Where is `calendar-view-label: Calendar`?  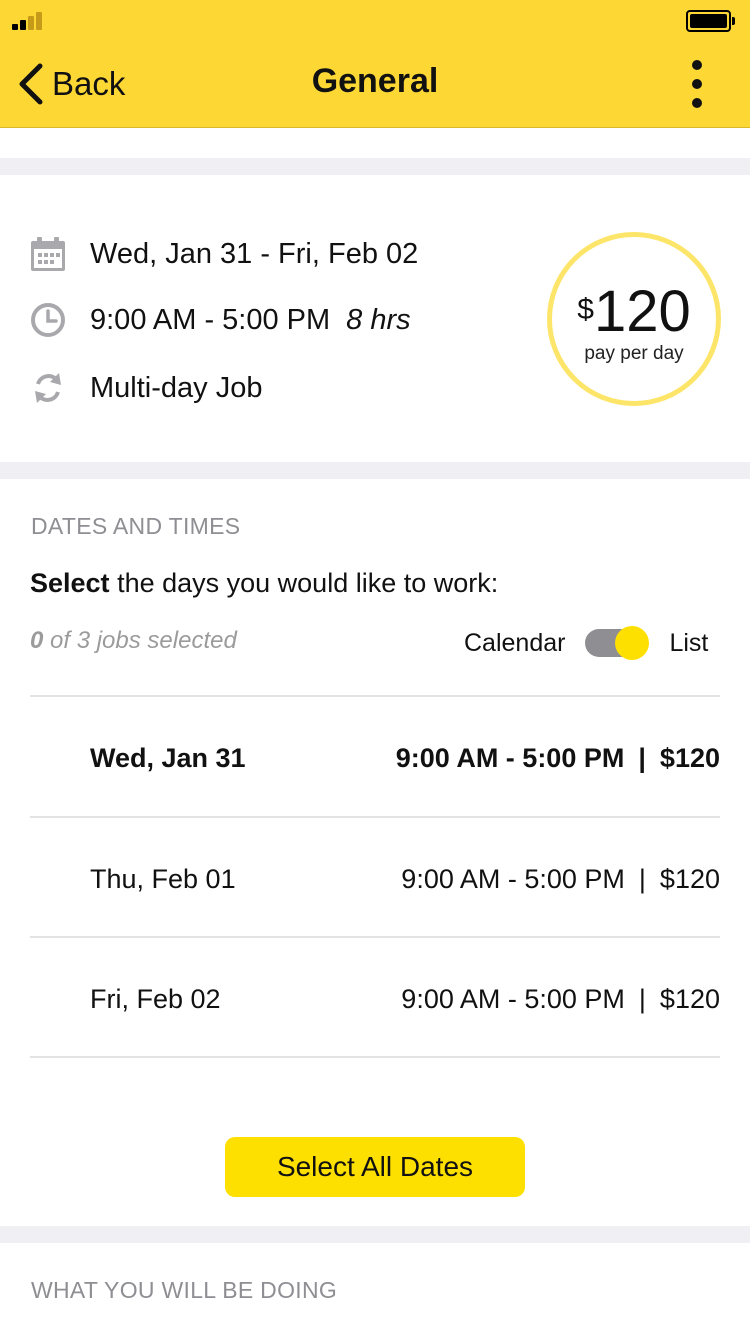 calendar-view-label: Calendar is located at coordinates (514, 643).